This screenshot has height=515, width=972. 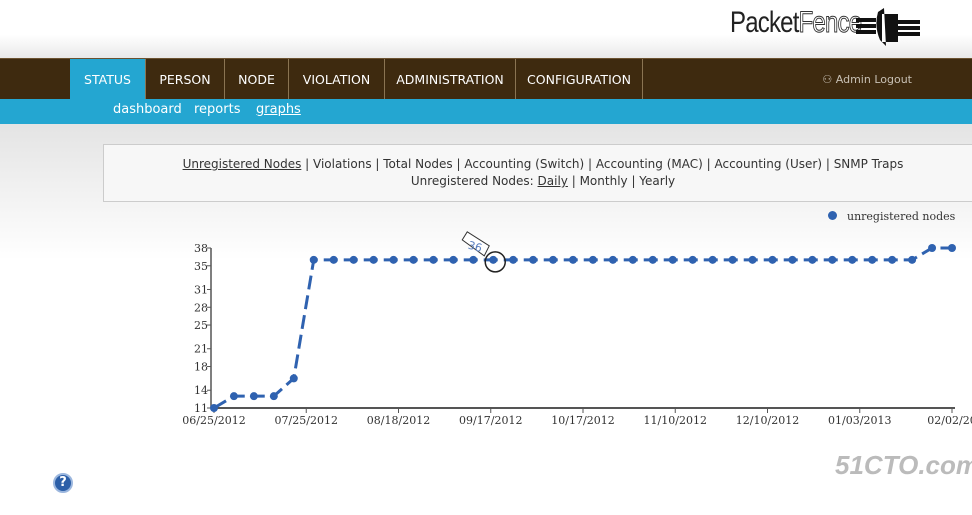 I want to click on x-tick-label: 07/25/2012, so click(x=306, y=420).